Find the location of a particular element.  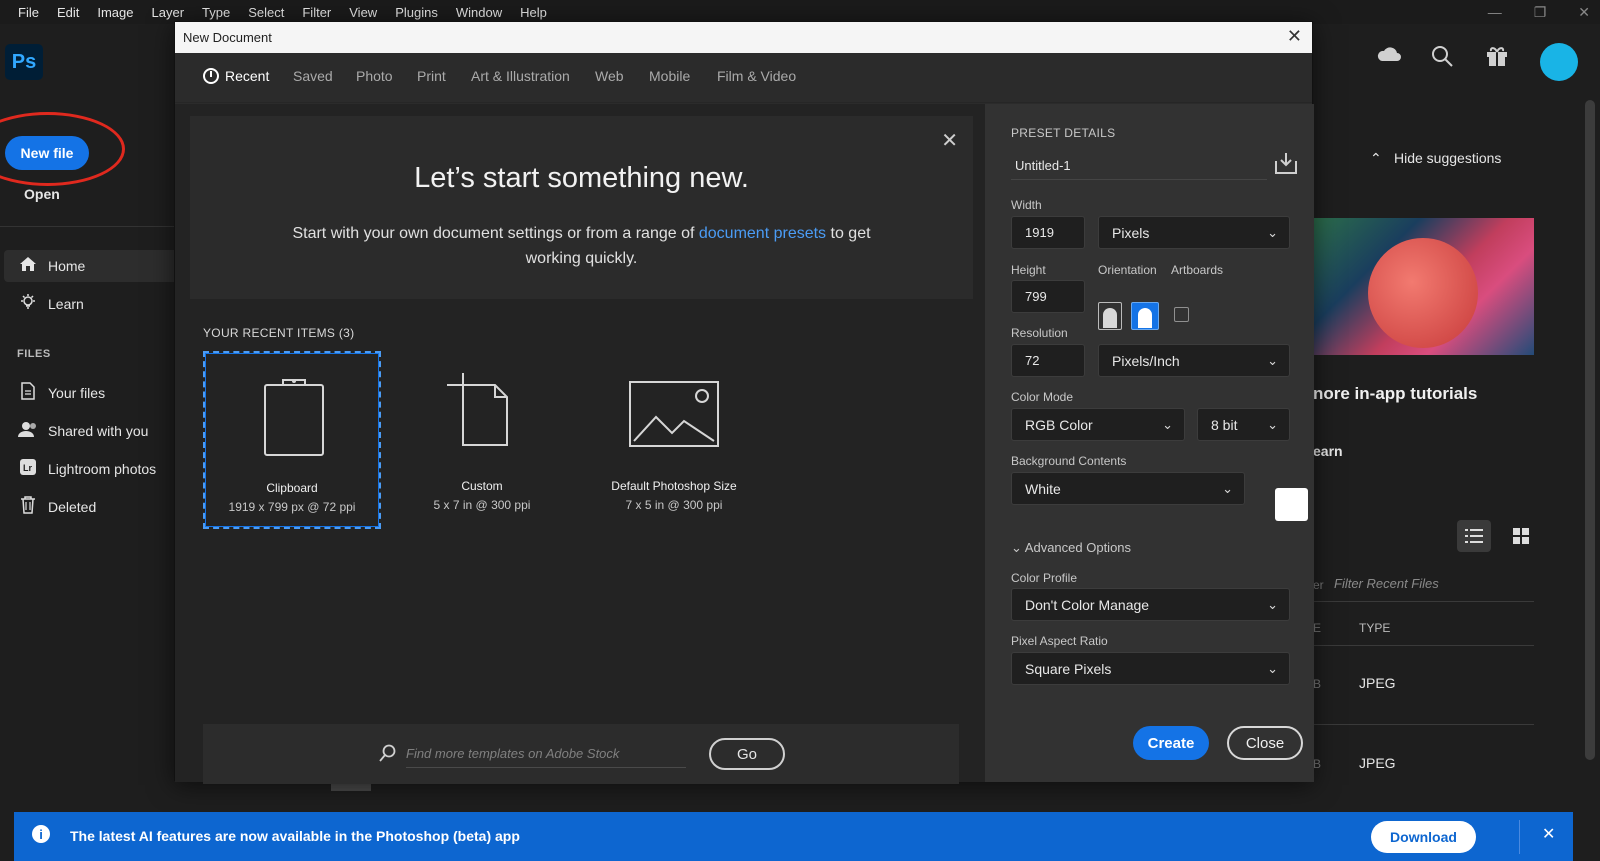

landscape-orientation-button is located at coordinates (1145, 316).